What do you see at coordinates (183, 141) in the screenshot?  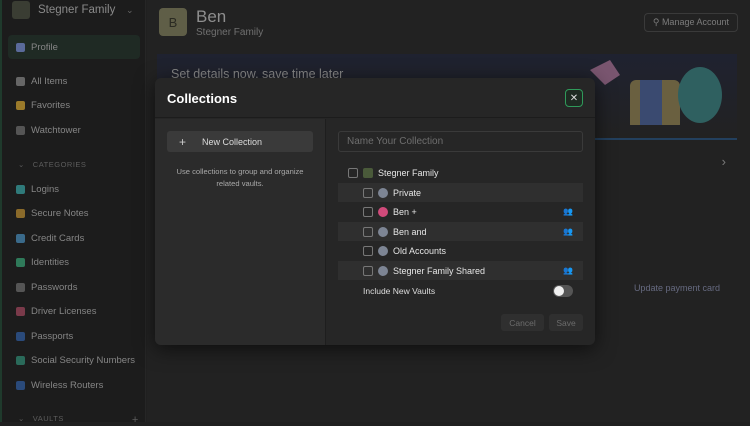 I see `plus-icon: +` at bounding box center [183, 141].